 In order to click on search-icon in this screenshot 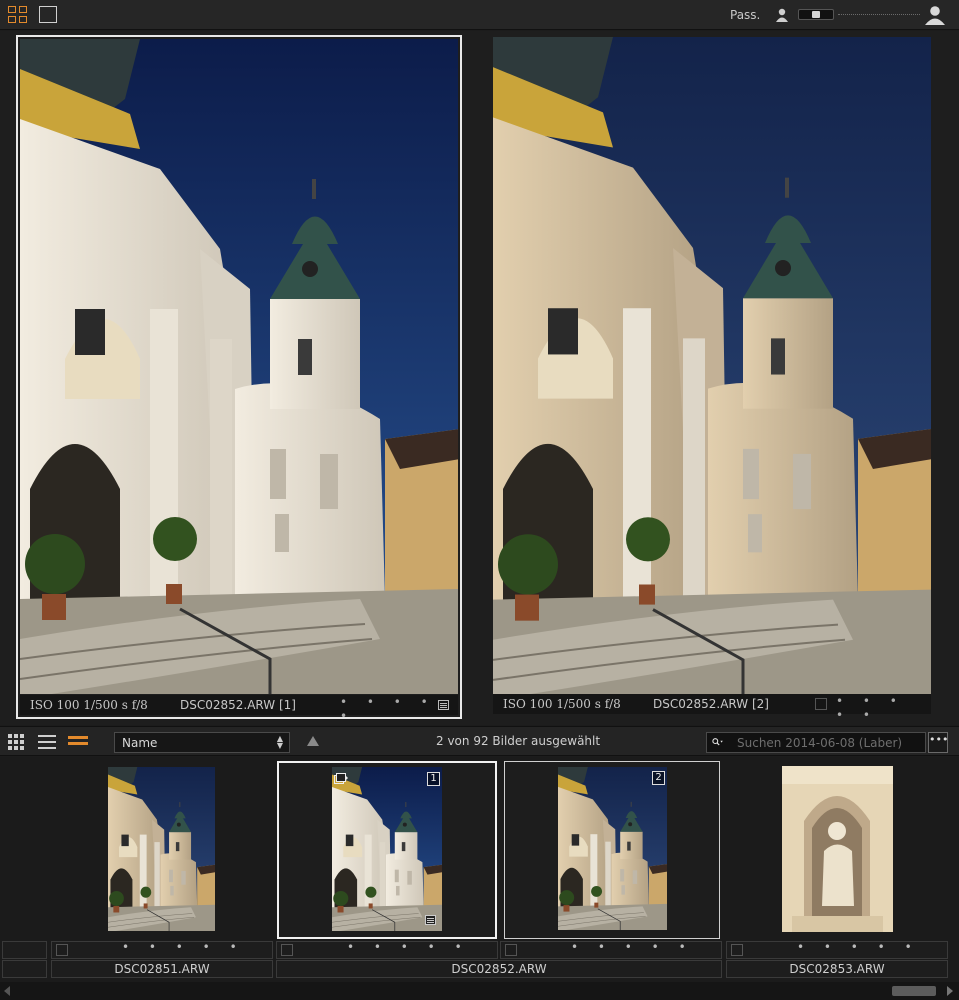, I will do `click(718, 742)`.